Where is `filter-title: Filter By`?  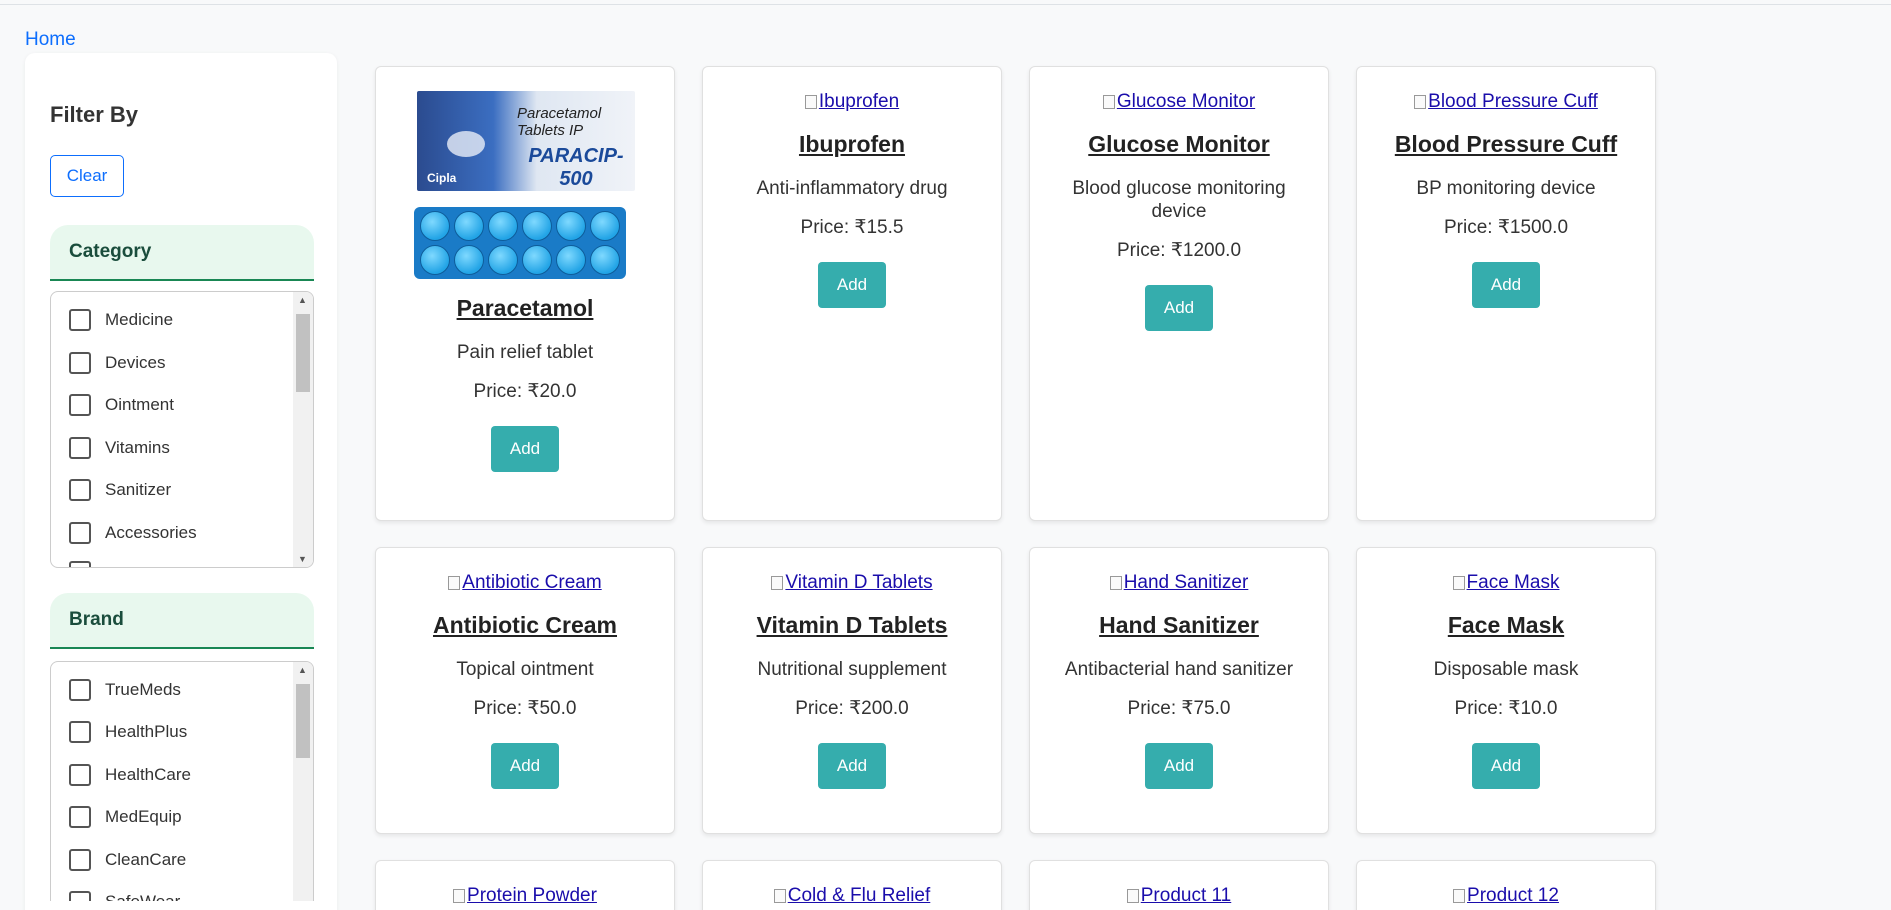 filter-title: Filter By is located at coordinates (94, 114).